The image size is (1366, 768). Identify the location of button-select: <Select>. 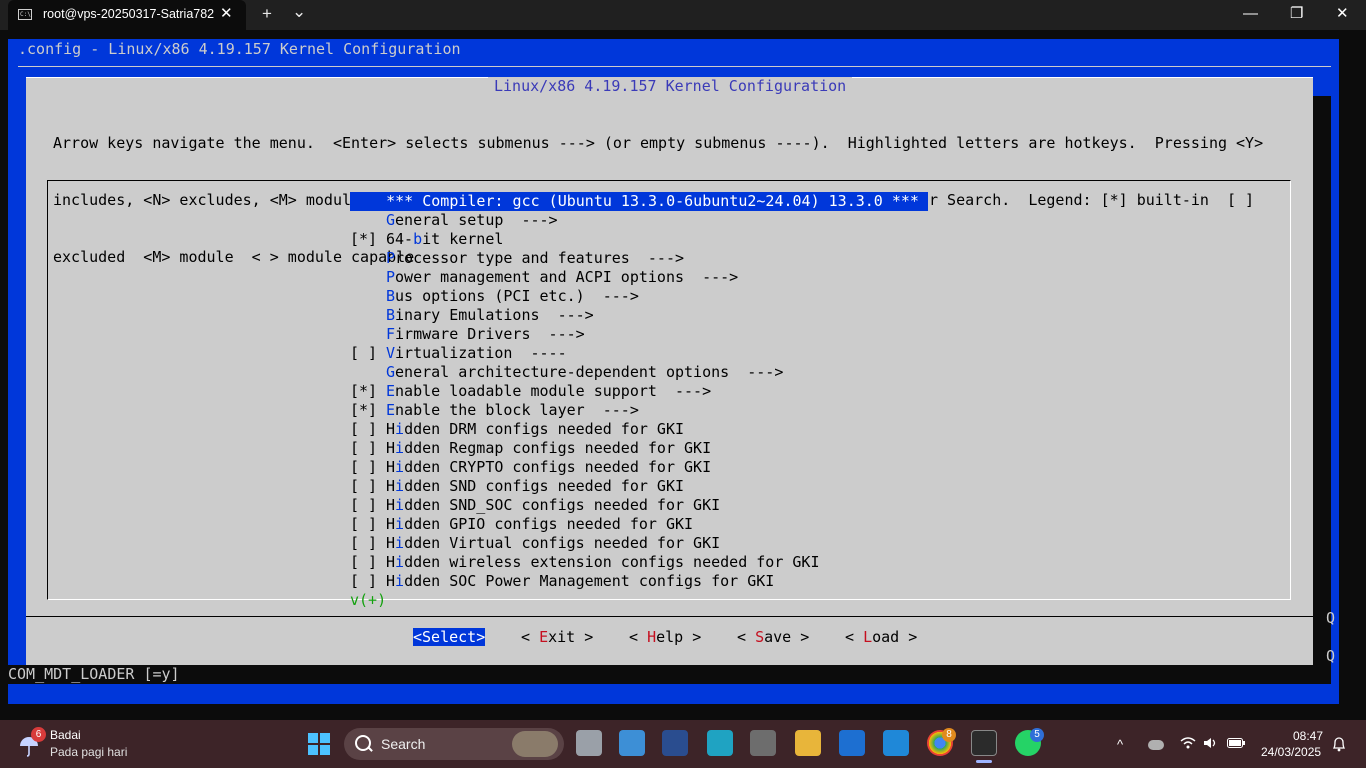
(449, 637).